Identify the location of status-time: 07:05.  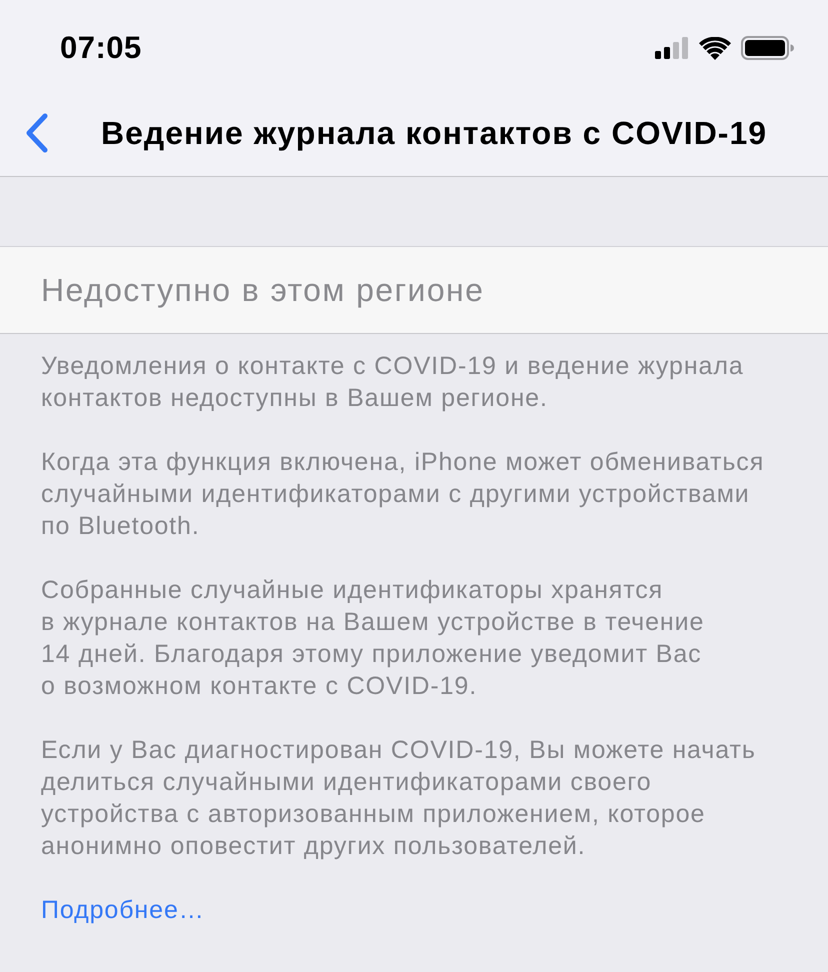
(101, 48).